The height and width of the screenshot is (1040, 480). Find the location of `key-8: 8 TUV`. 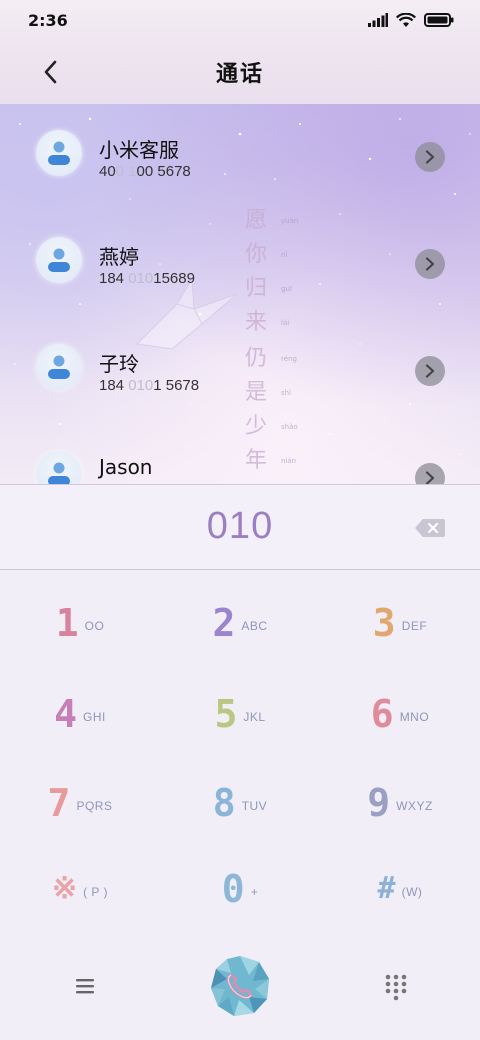

key-8: 8 TUV is located at coordinates (240, 803).